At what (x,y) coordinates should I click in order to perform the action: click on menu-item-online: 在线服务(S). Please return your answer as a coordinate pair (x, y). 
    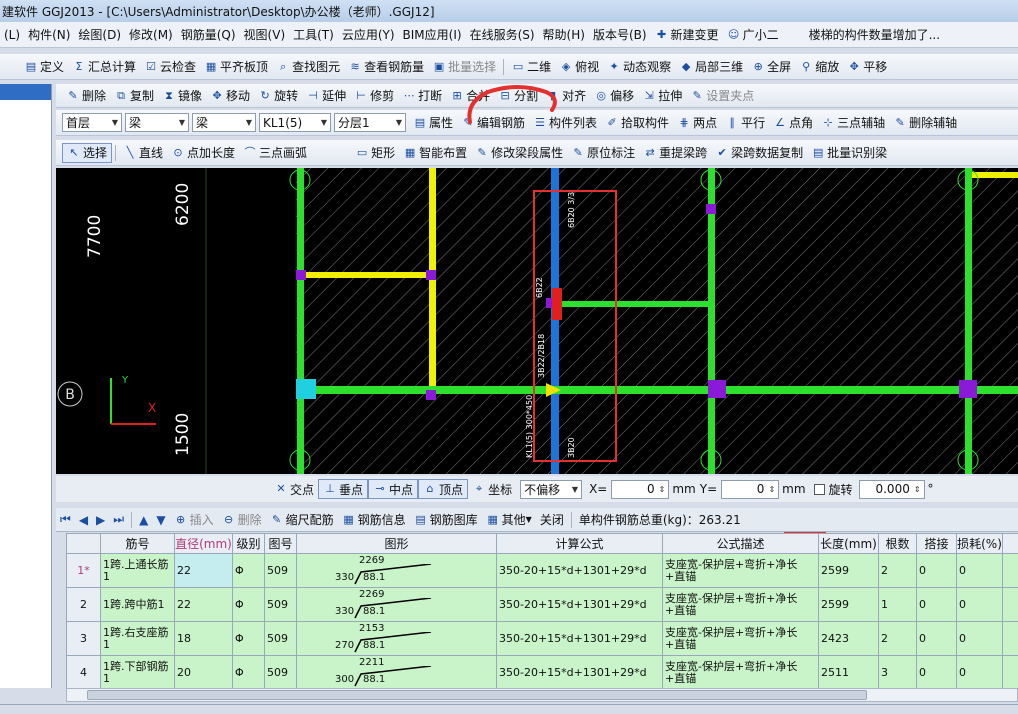
    Looking at the image, I should click on (502, 35).